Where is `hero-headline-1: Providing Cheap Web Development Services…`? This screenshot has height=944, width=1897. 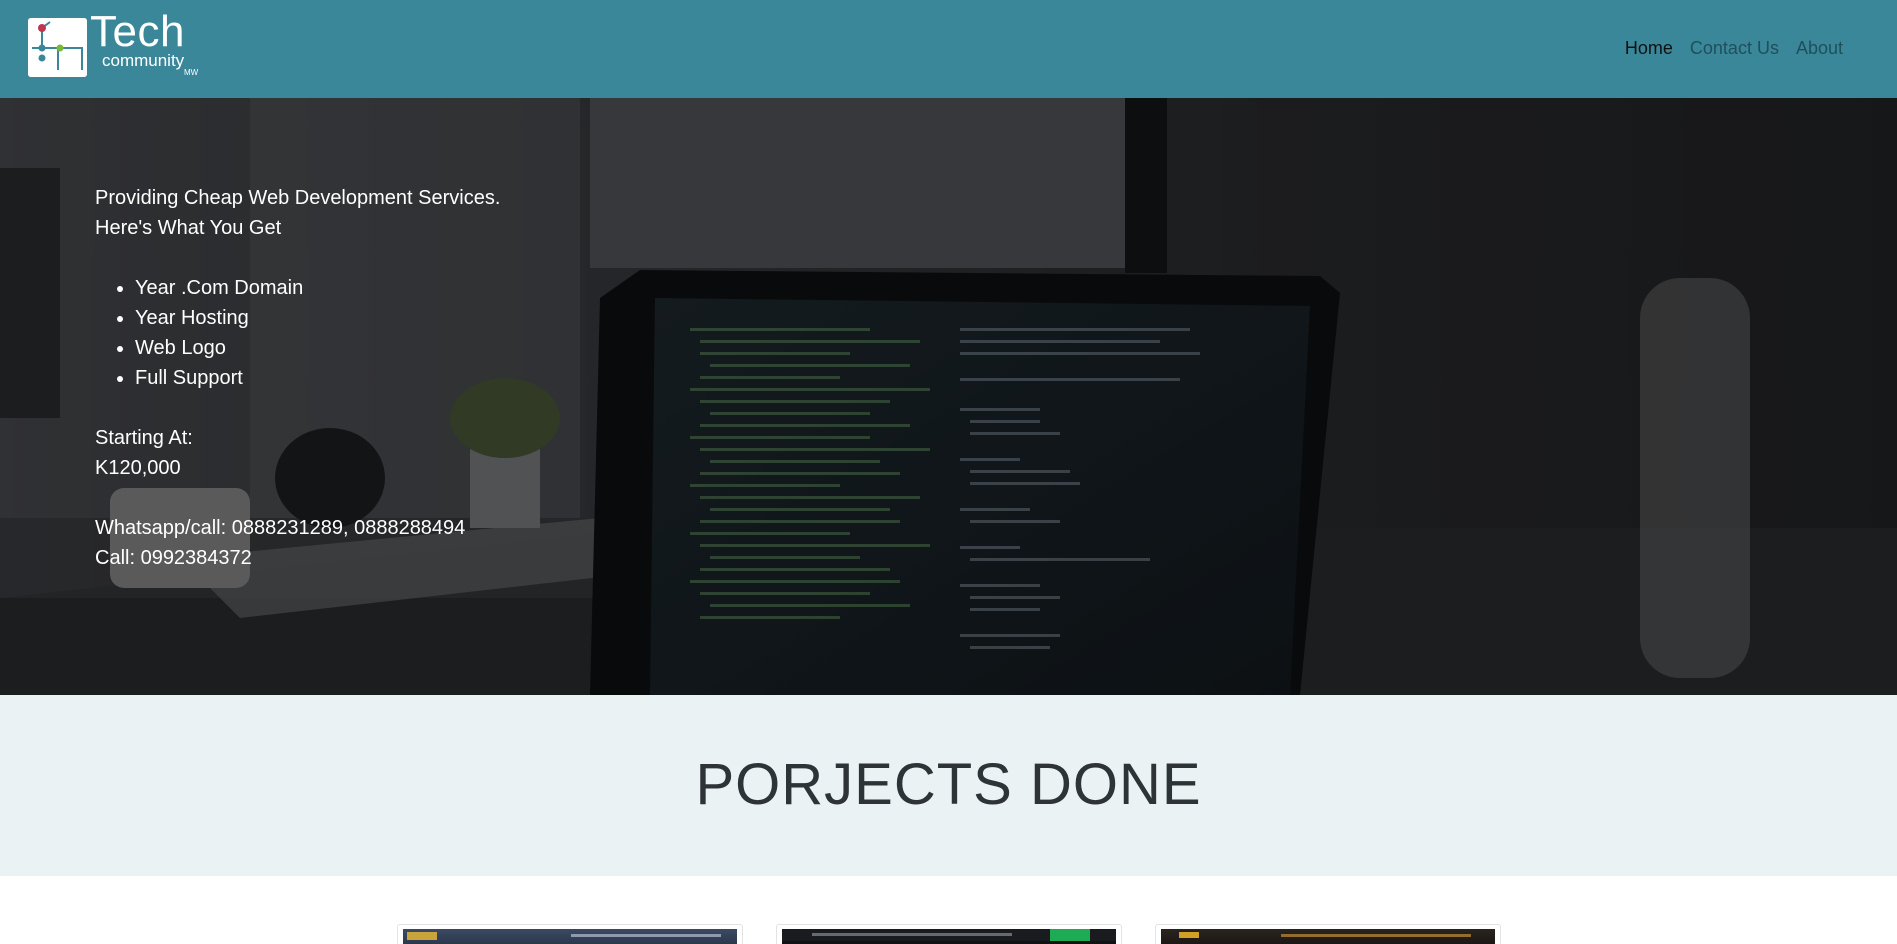 hero-headline-1: Providing Cheap Web Development Services… is located at coordinates (298, 198).